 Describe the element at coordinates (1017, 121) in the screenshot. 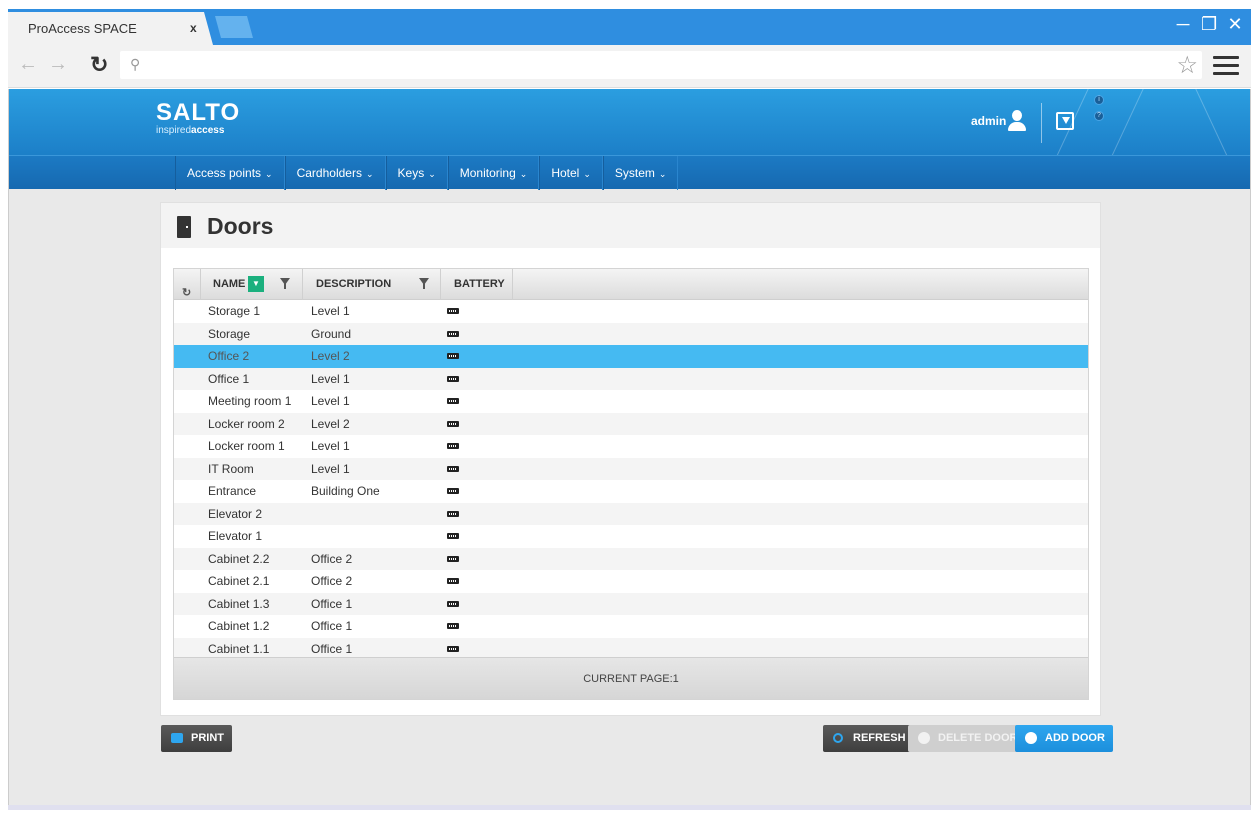

I see `user-icon` at that location.